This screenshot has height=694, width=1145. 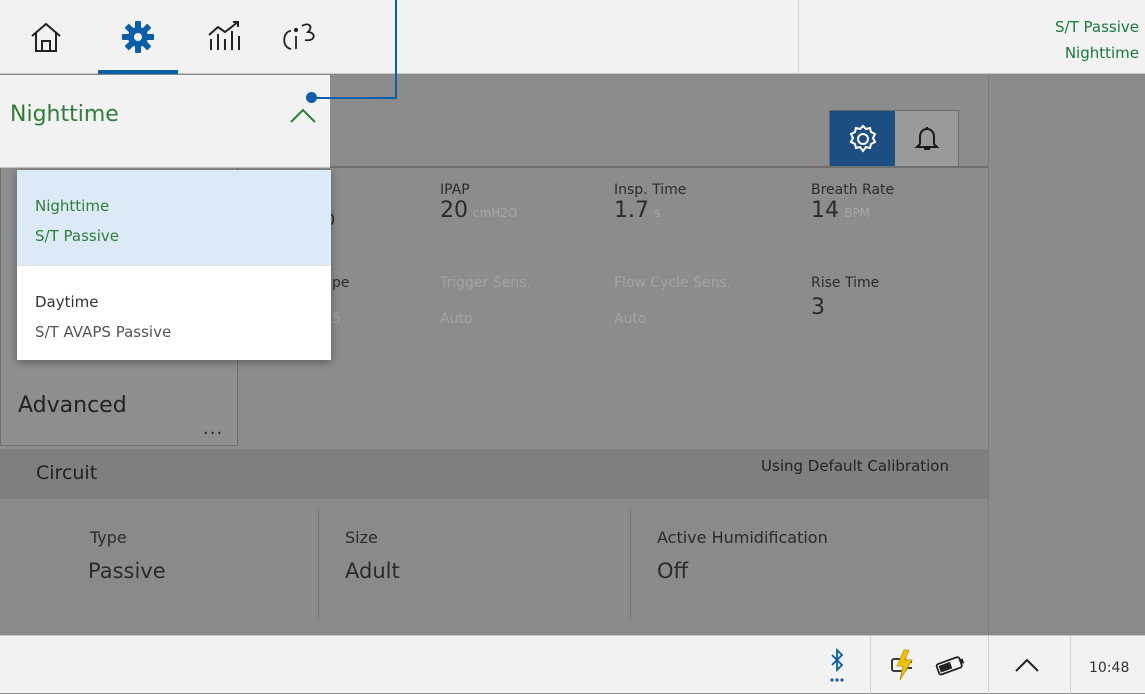 I want to click on settings-alarms-toggle, so click(x=894, y=139).